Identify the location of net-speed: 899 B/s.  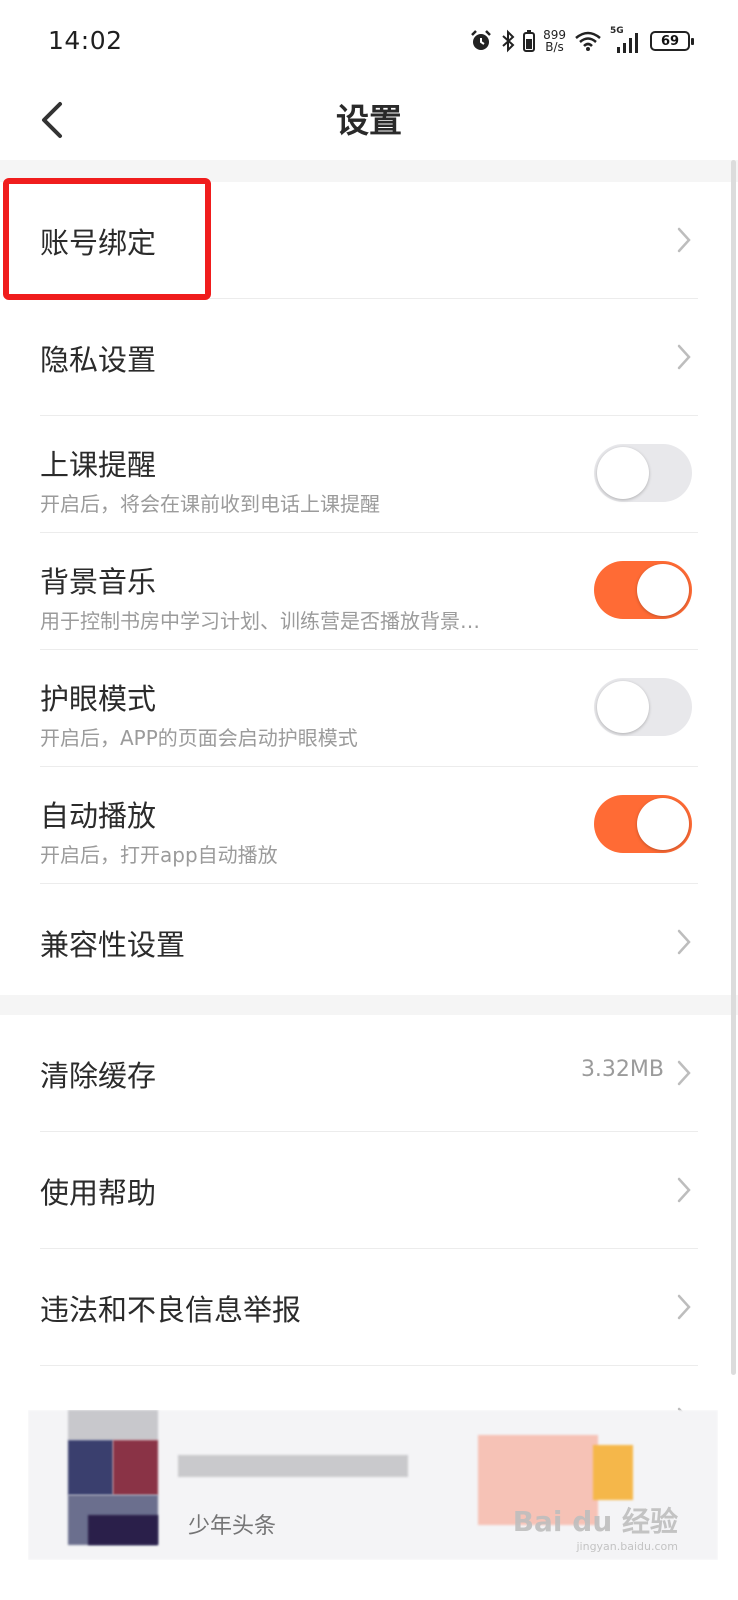
(554, 41).